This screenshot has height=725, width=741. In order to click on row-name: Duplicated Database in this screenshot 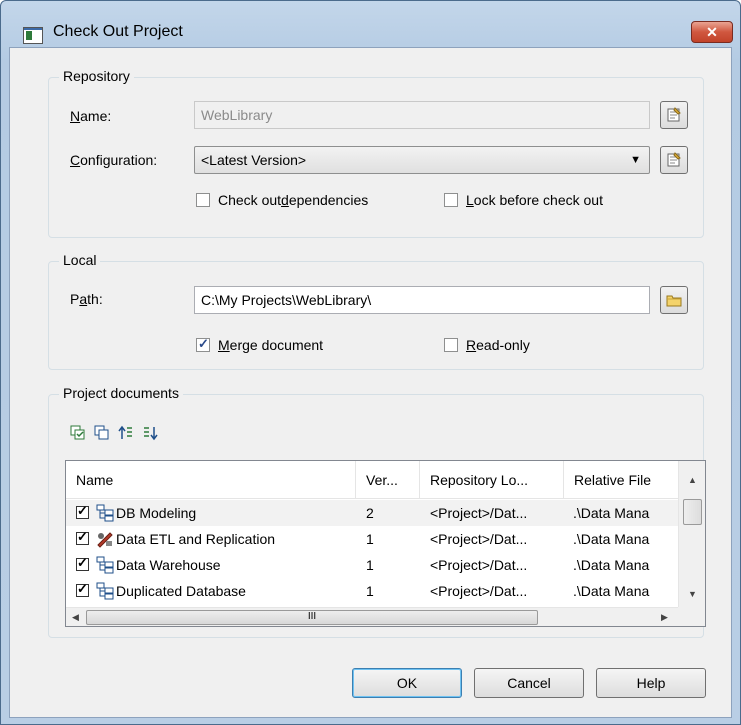, I will do `click(181, 591)`.